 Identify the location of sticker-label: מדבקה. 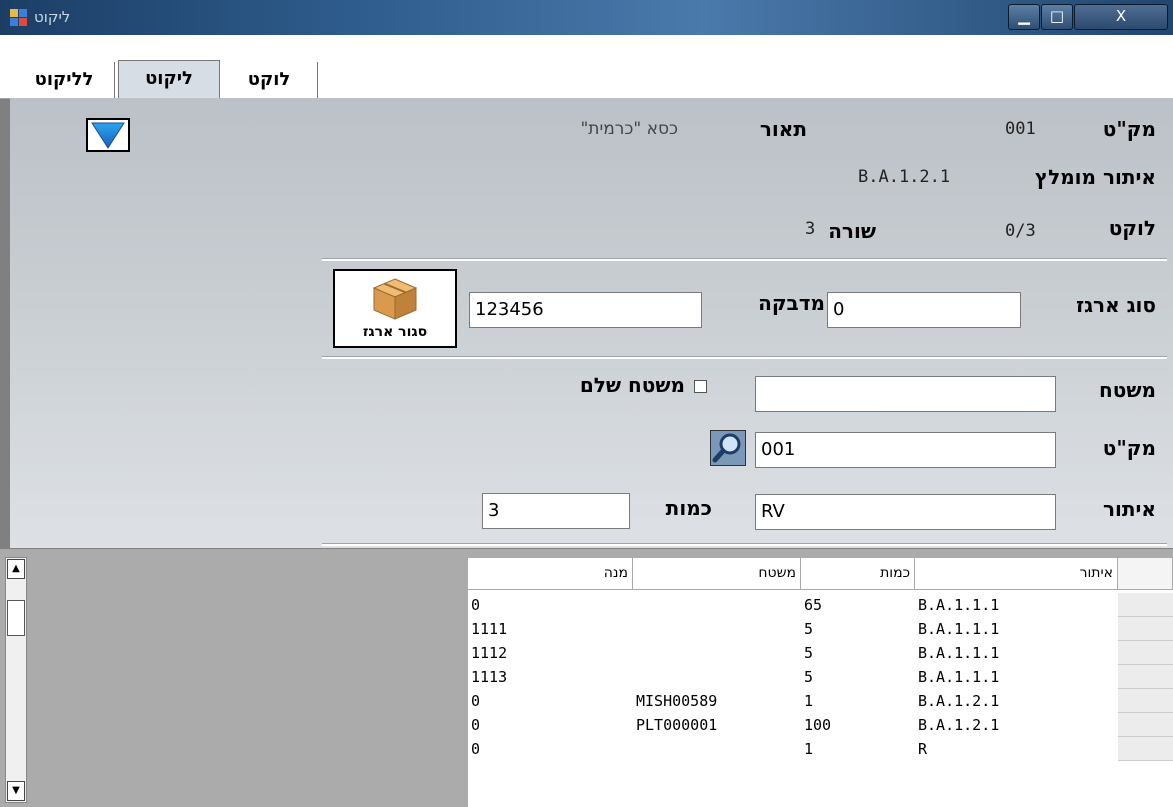
(791, 303).